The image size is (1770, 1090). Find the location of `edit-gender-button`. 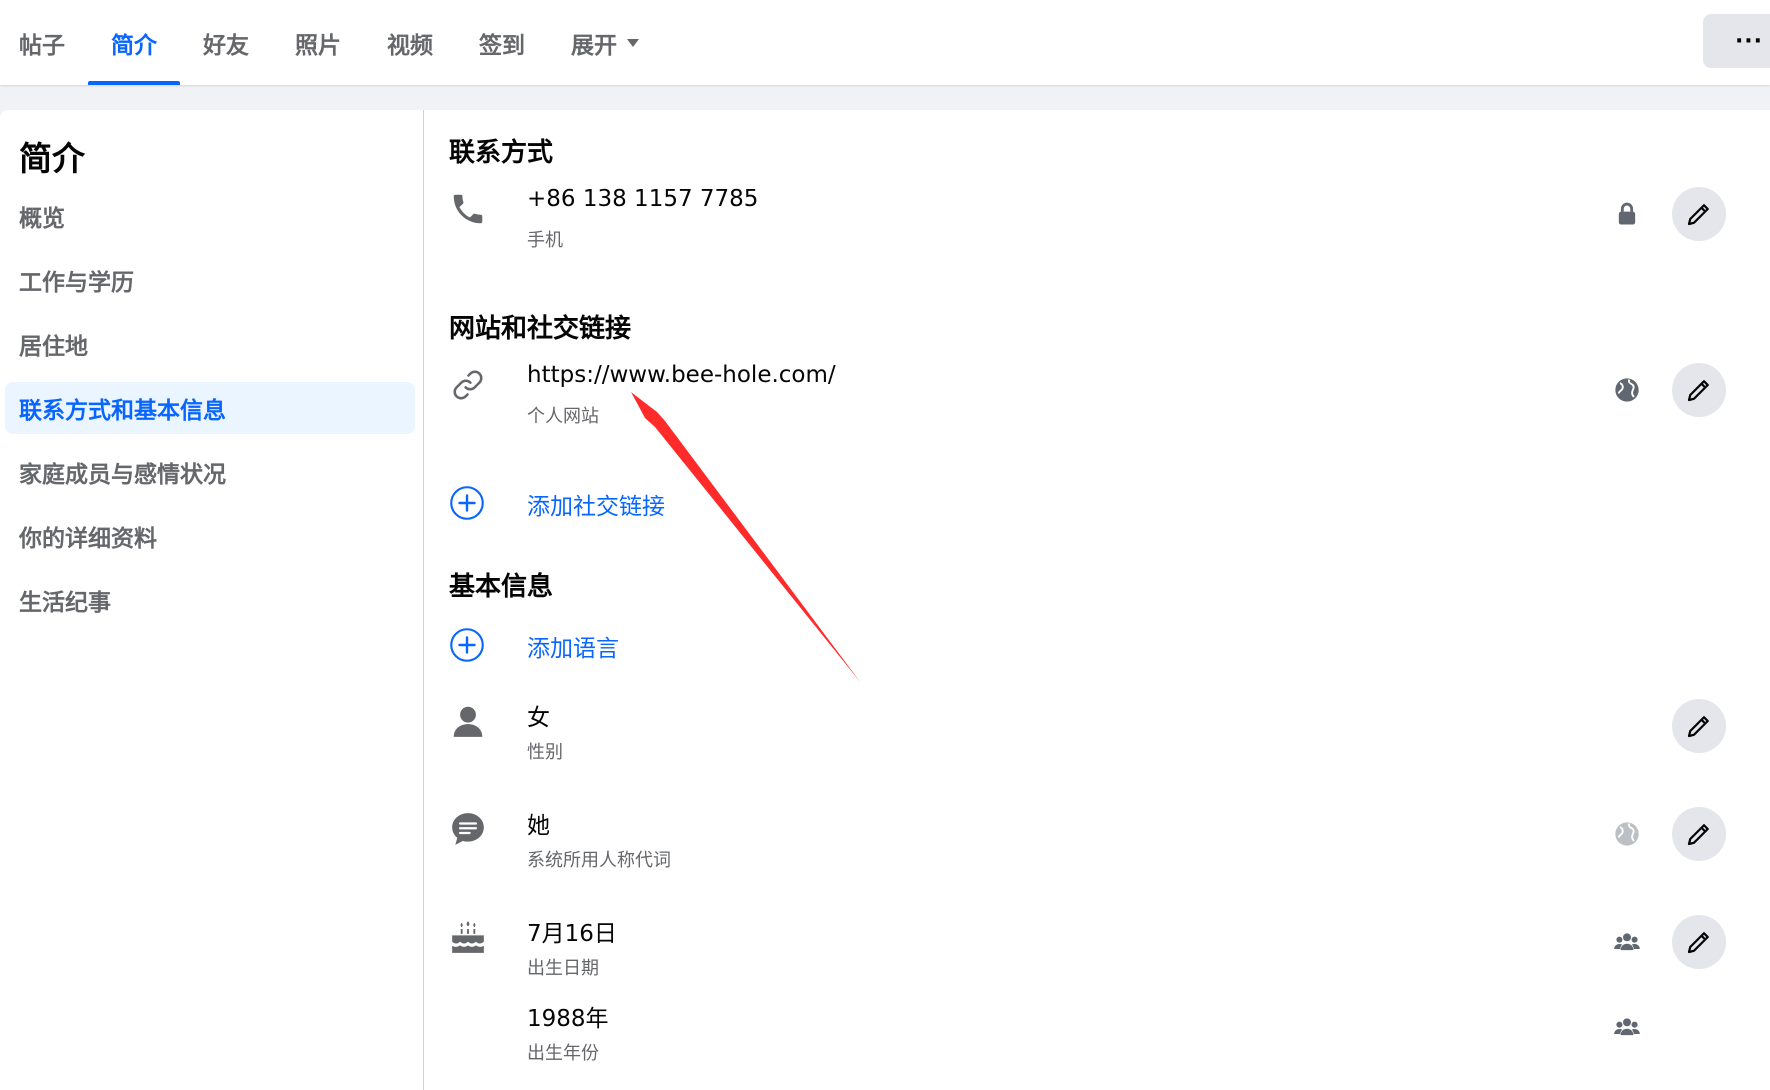

edit-gender-button is located at coordinates (1699, 726).